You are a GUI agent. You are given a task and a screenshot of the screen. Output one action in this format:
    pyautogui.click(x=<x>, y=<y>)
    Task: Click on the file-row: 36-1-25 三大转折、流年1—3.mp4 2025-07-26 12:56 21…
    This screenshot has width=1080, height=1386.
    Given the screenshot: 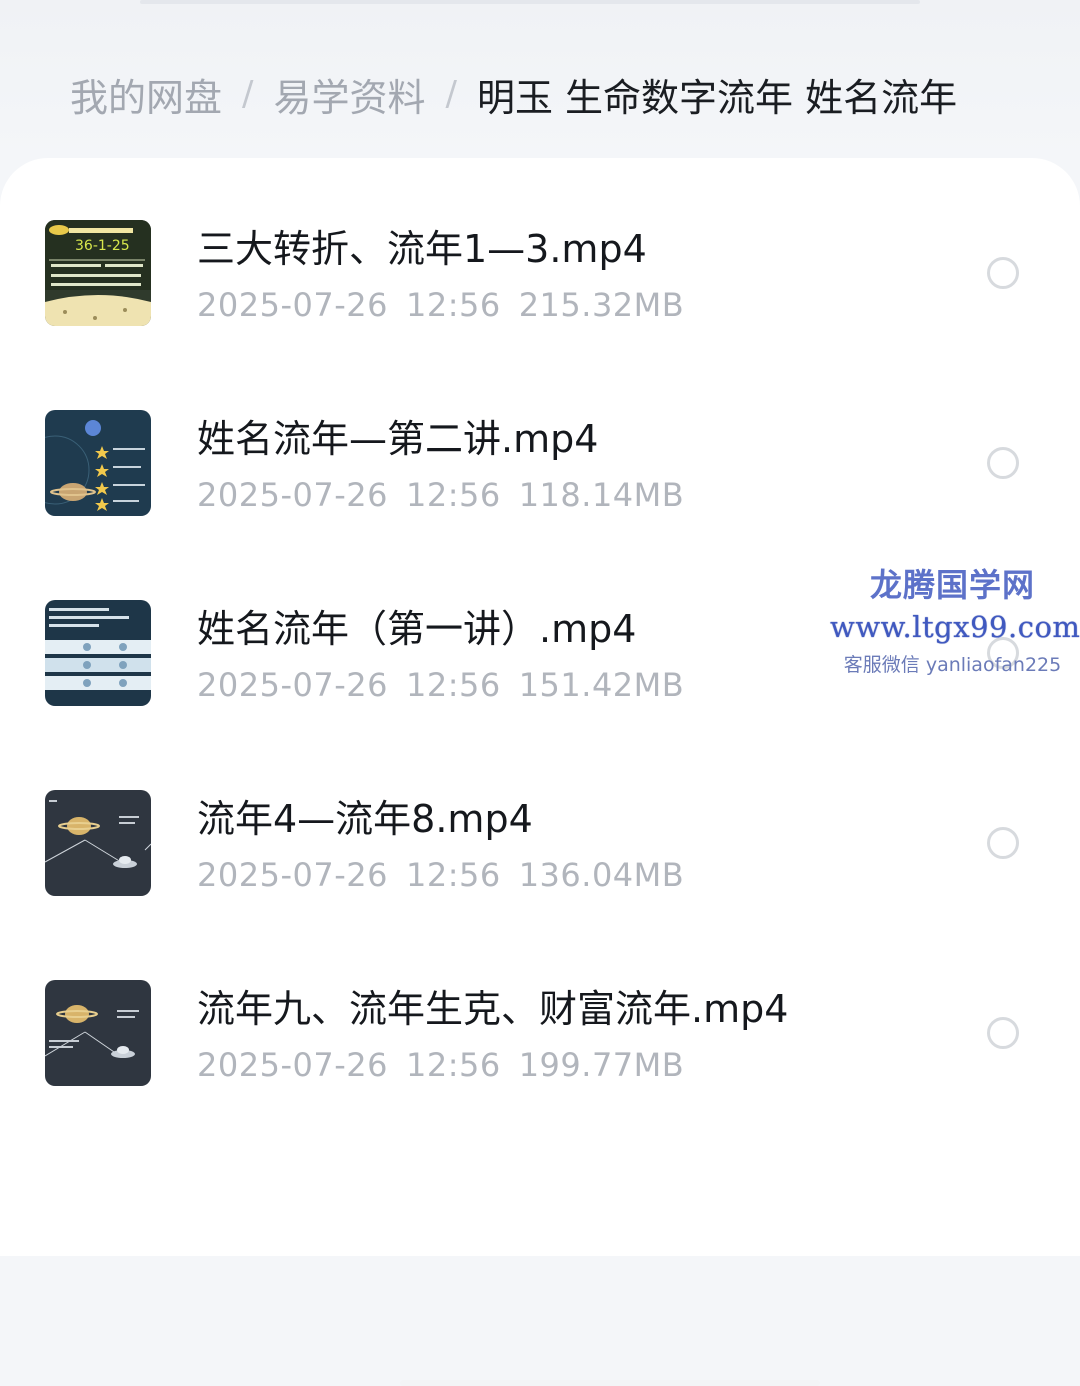 What is the action you would take?
    pyautogui.click(x=540, y=253)
    